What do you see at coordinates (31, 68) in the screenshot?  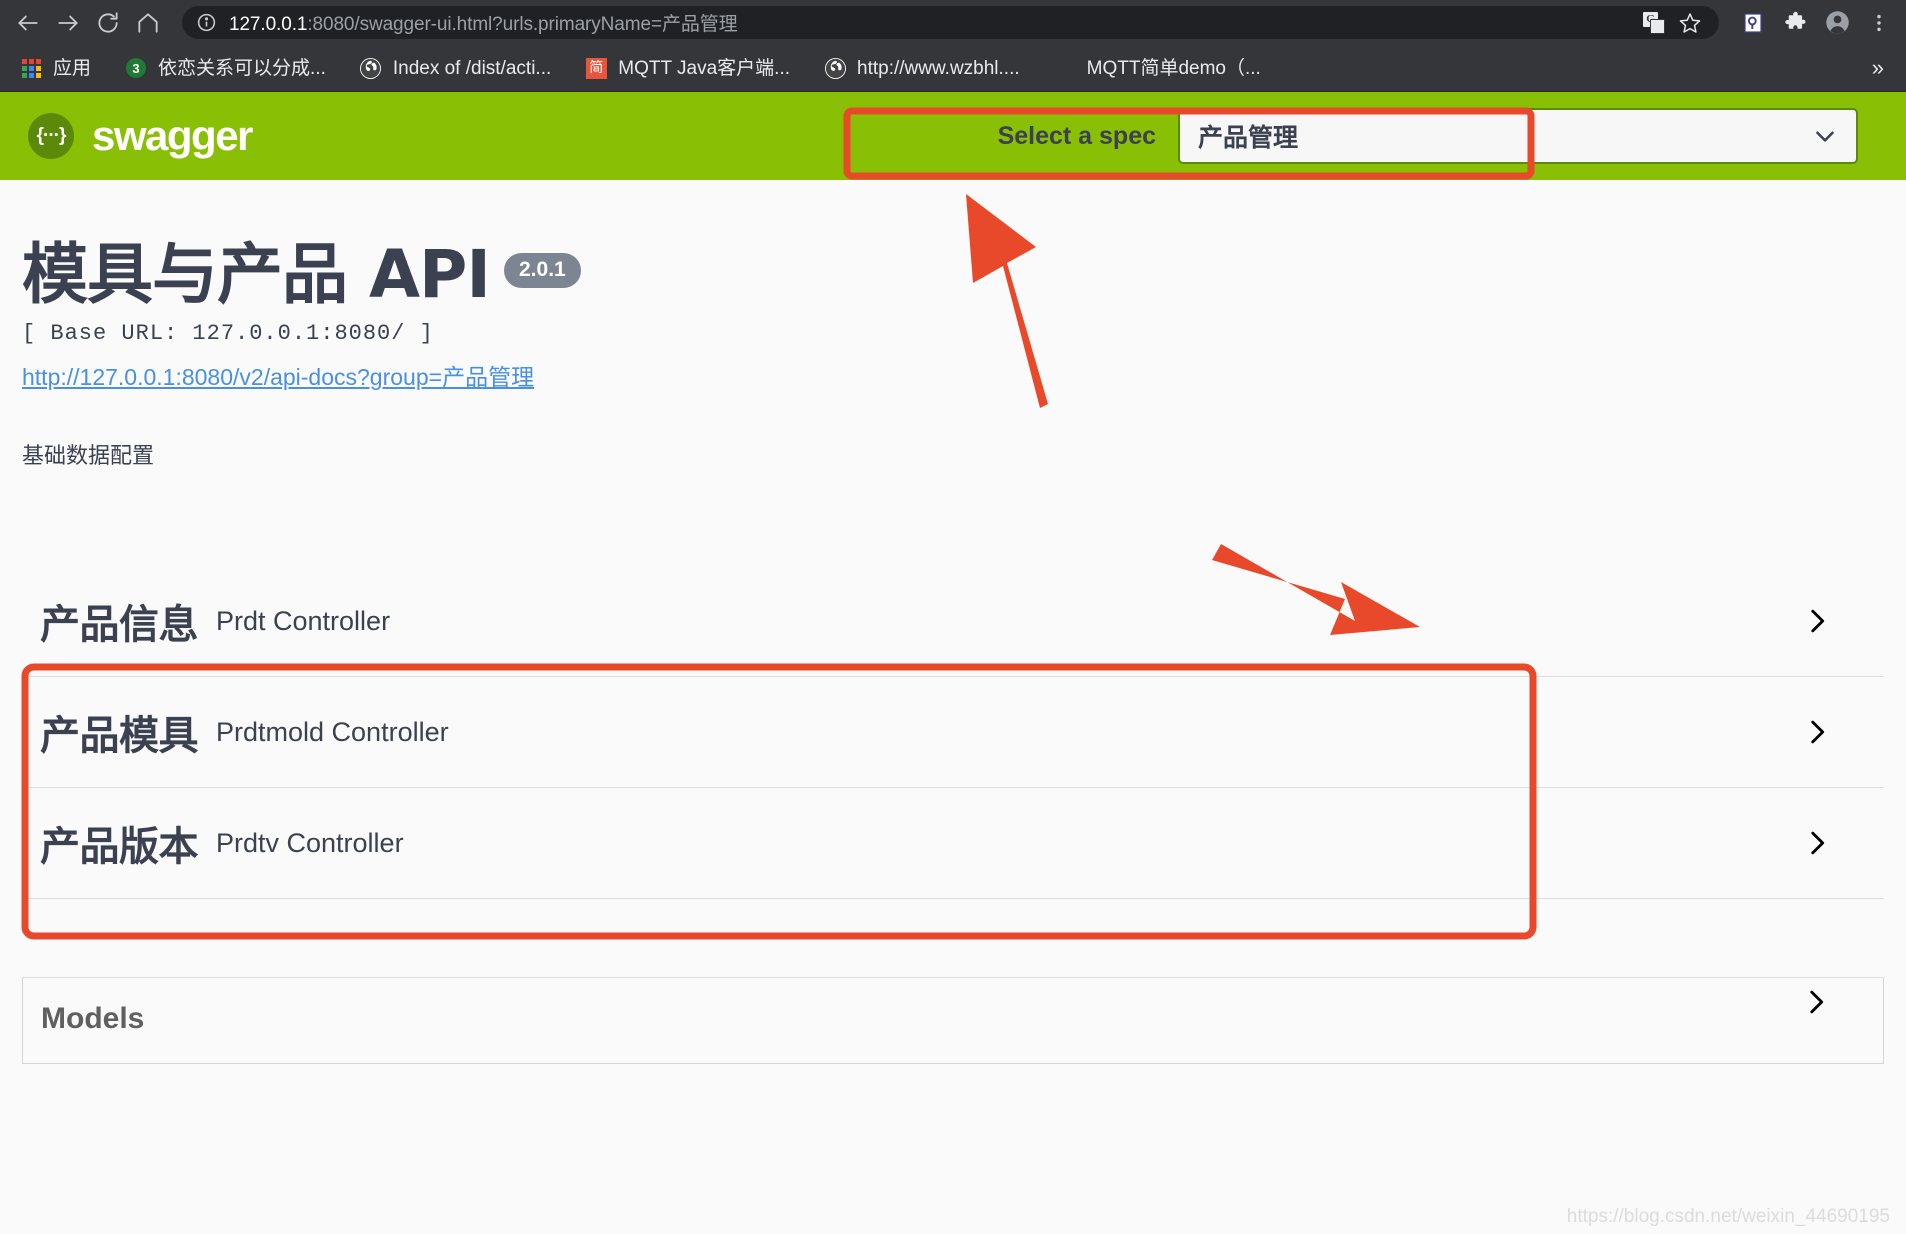 I see `apps-grid-icon` at bounding box center [31, 68].